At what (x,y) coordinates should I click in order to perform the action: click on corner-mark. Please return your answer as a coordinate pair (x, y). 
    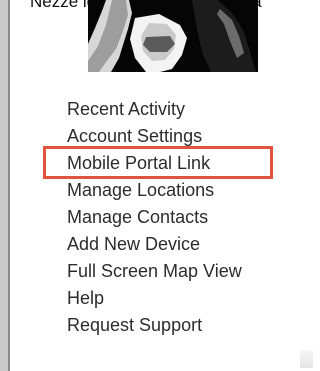
    Looking at the image, I should click on (306, 359).